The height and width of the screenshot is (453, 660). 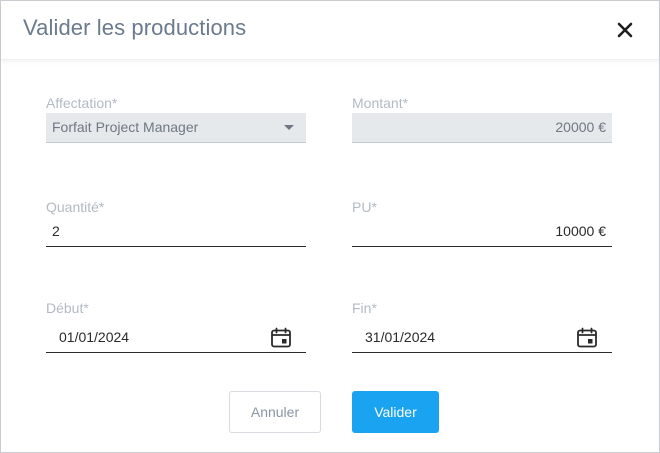 What do you see at coordinates (82, 103) in the screenshot?
I see `affectation-label: Affectation*` at bounding box center [82, 103].